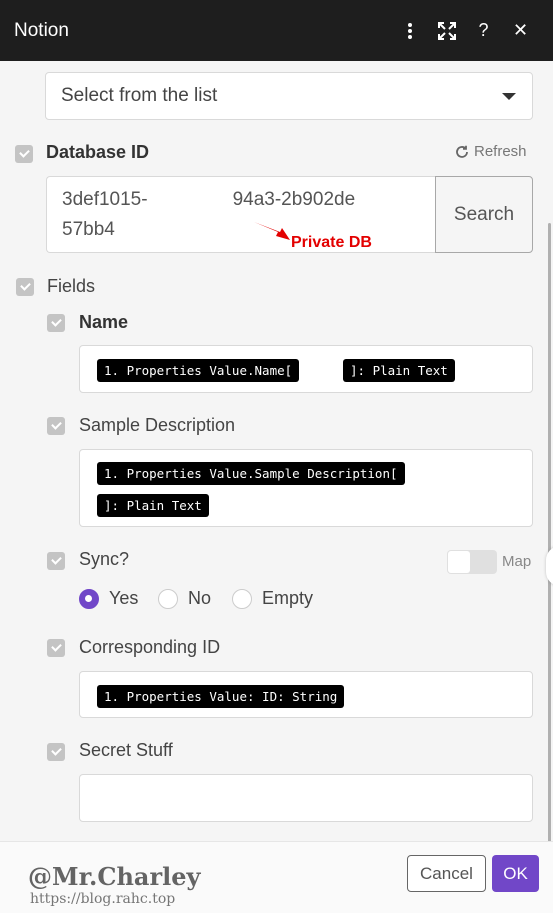 This screenshot has height=913, width=553. What do you see at coordinates (114, 876) in the screenshot?
I see `watermark: @Mr.Charley` at bounding box center [114, 876].